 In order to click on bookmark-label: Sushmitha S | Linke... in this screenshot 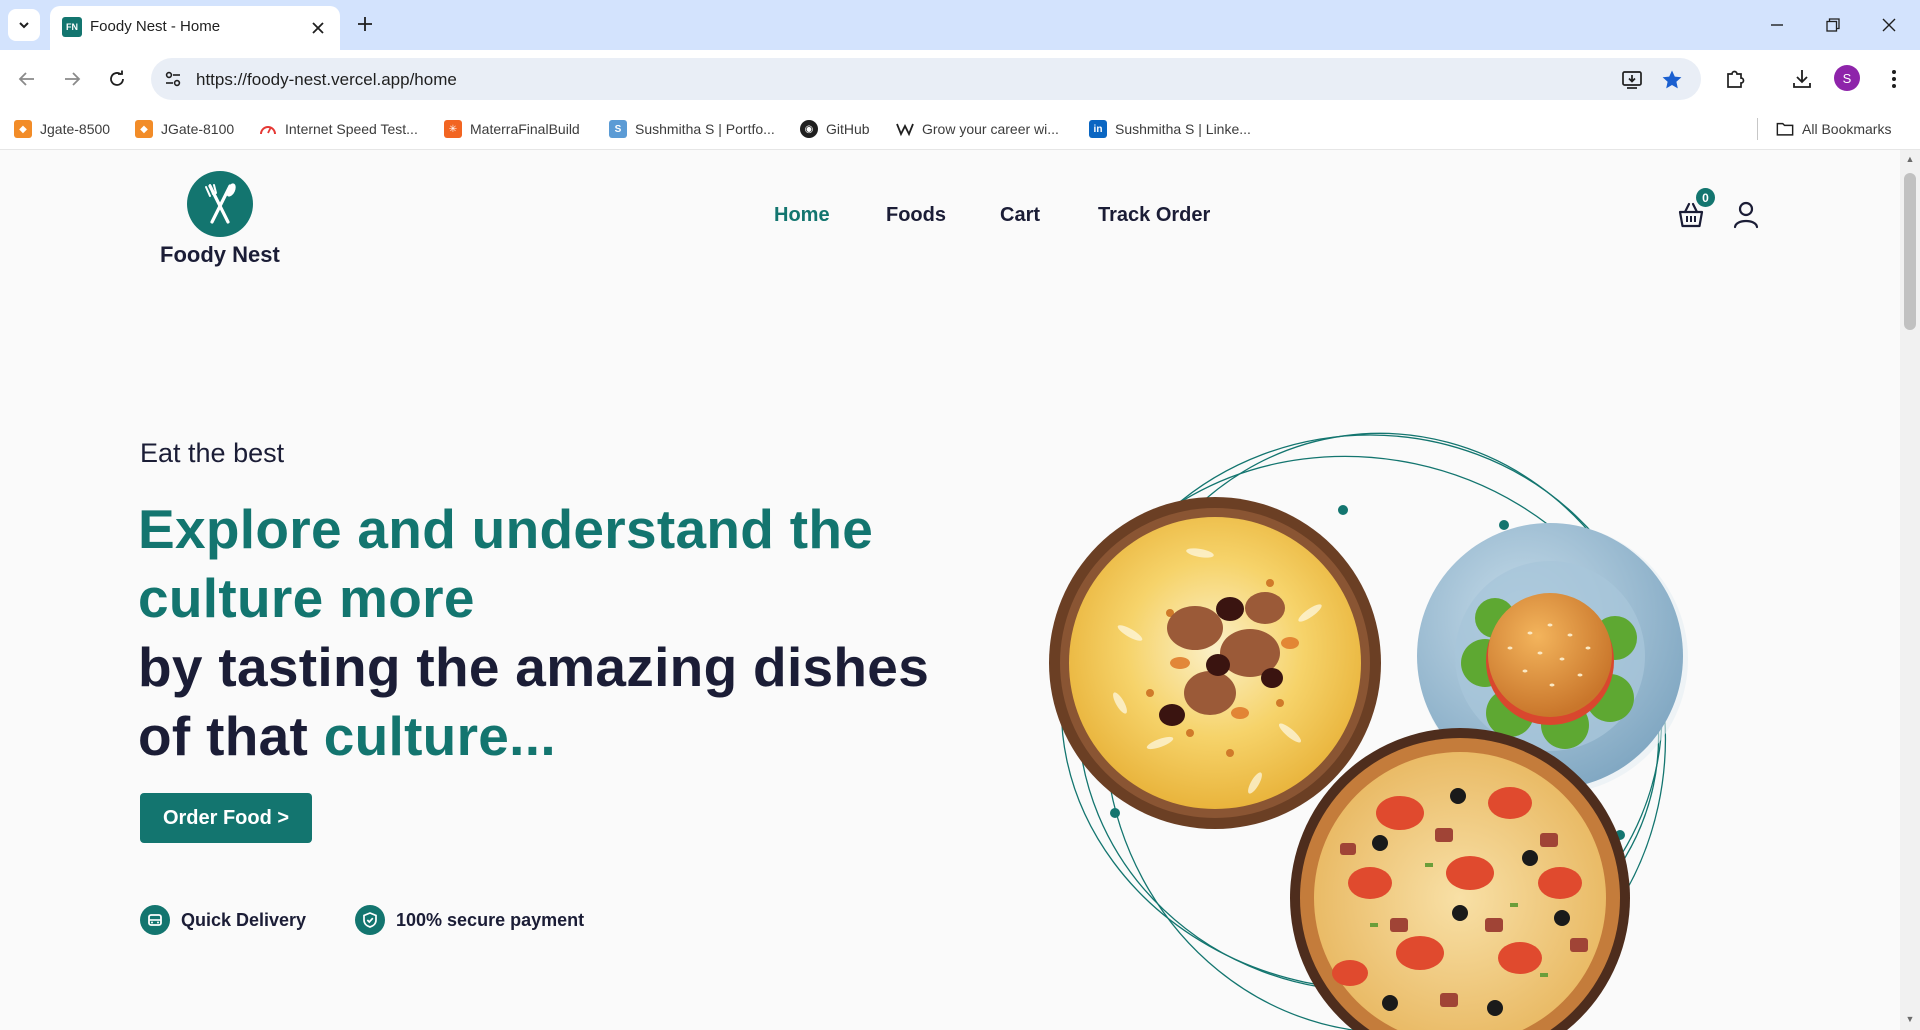, I will do `click(1183, 129)`.